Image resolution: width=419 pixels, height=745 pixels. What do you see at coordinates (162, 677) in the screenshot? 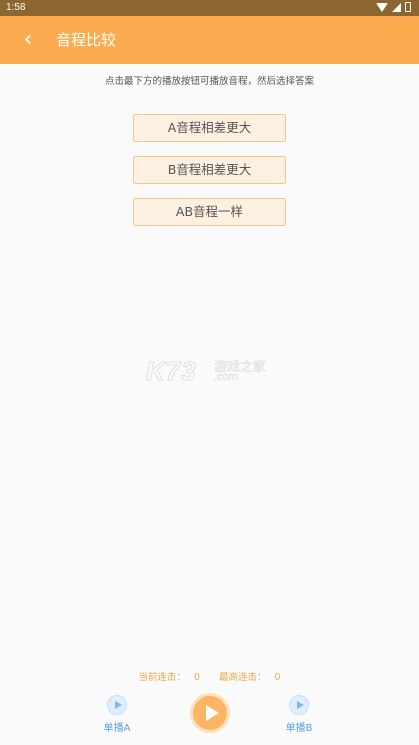
I see `current-streak-label: 当前连击：` at bounding box center [162, 677].